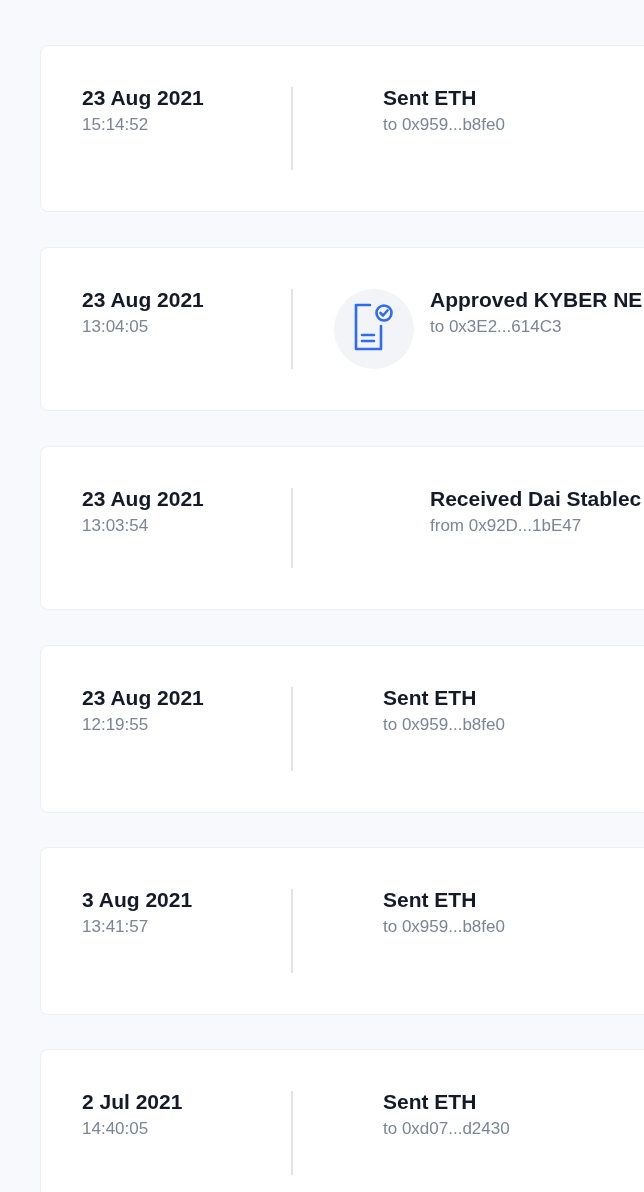 The height and width of the screenshot is (1192, 644). Describe the element at coordinates (342, 931) in the screenshot. I see `transaction-card: 3 Aug 2021 13:41:57 Sent ETH to 0x959...b8fe0` at that location.